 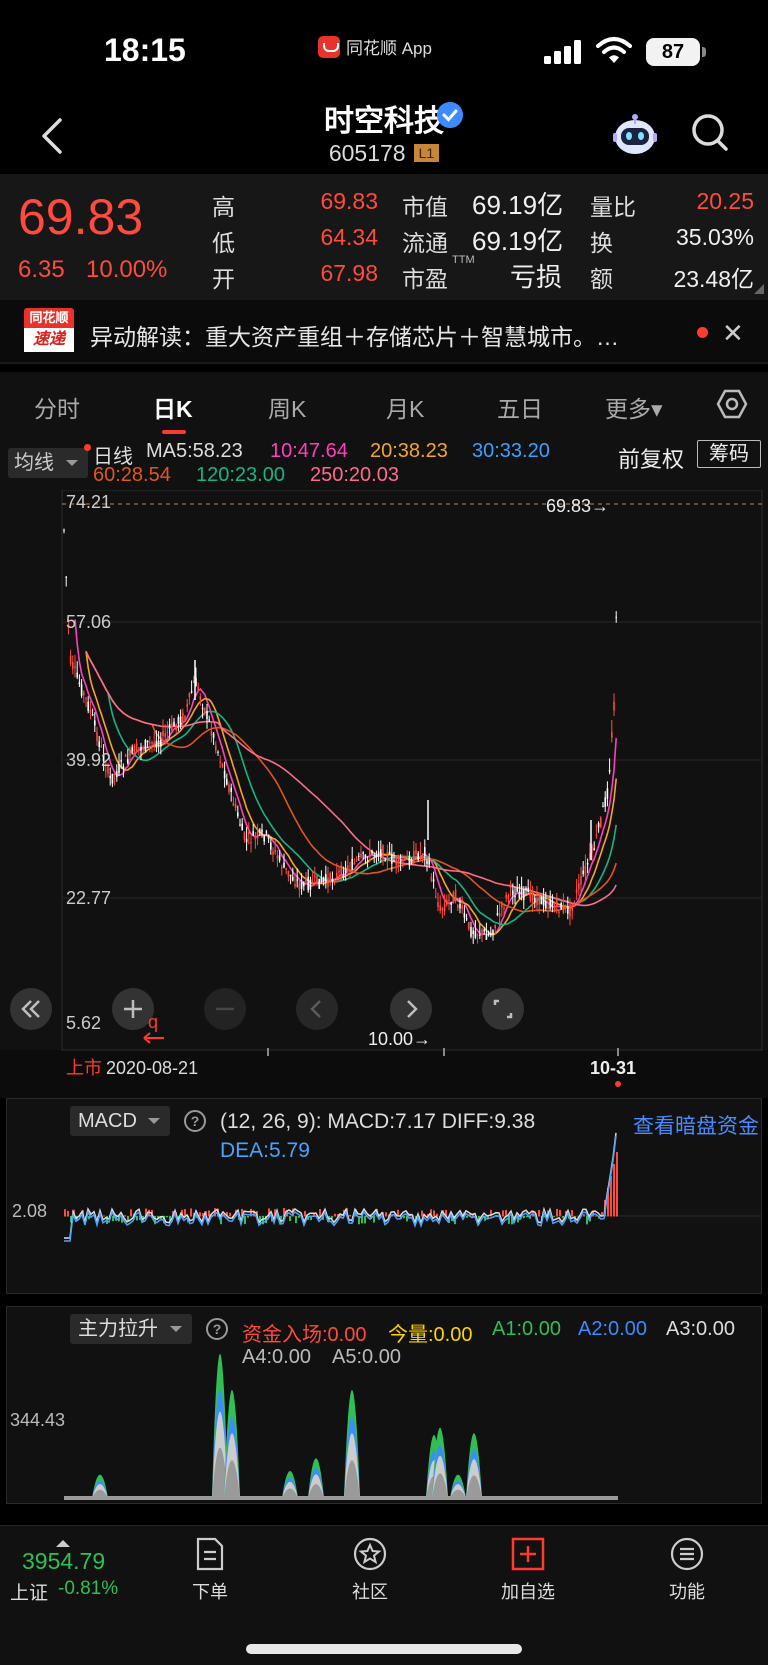 I want to click on expand-corner-icon, so click(x=759, y=289).